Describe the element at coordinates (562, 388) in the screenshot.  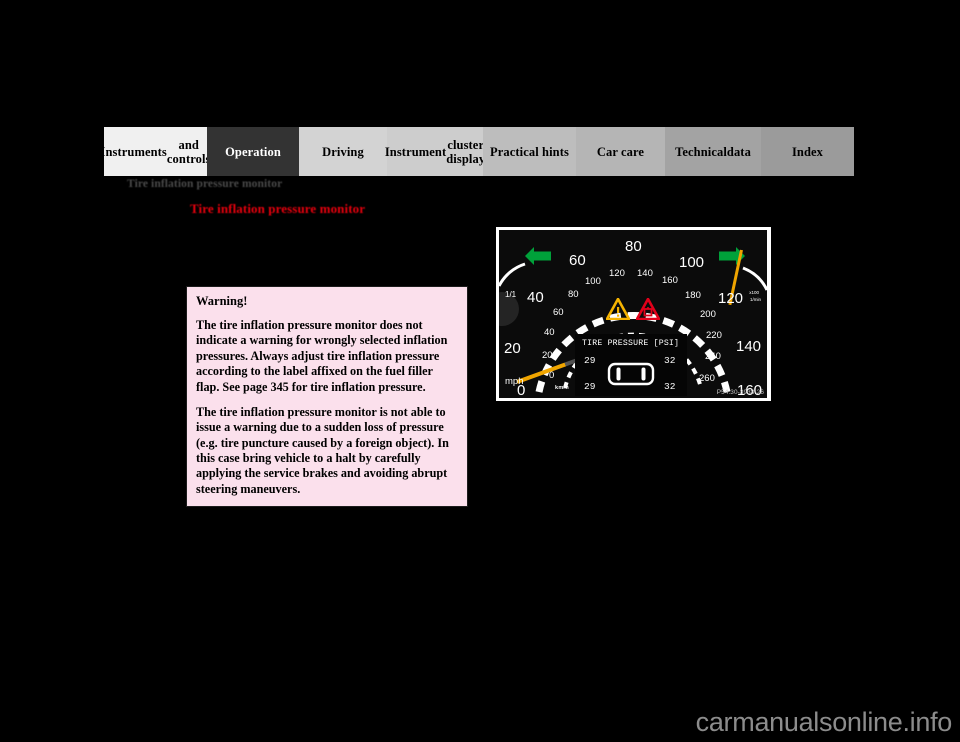
I see `unit-label-kmh: km/h` at that location.